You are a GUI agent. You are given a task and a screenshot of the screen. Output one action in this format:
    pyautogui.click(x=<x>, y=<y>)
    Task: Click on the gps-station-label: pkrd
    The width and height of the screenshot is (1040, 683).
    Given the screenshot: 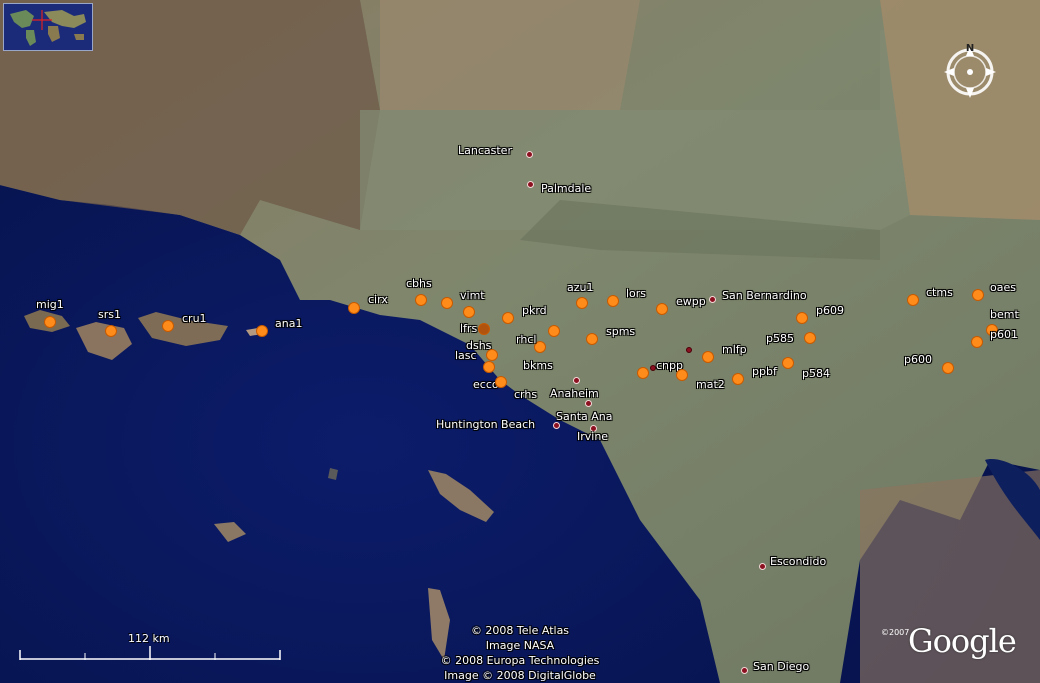 What is the action you would take?
    pyautogui.click(x=534, y=311)
    